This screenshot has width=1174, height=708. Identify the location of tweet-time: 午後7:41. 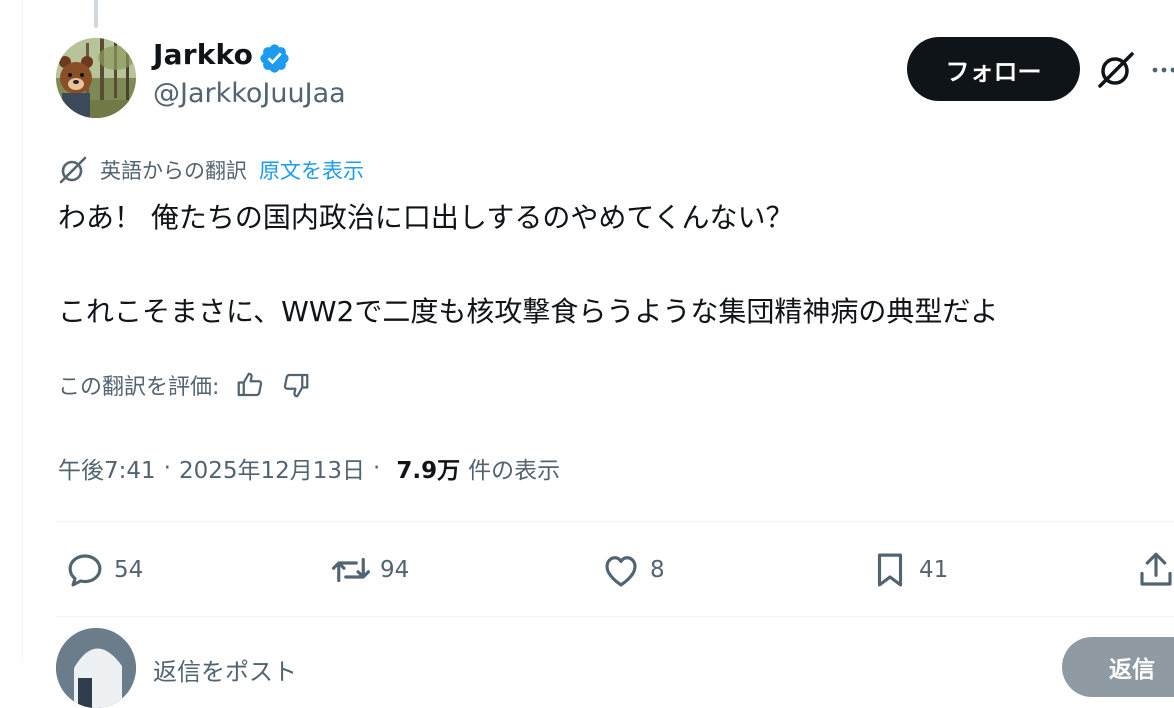
(107, 468).